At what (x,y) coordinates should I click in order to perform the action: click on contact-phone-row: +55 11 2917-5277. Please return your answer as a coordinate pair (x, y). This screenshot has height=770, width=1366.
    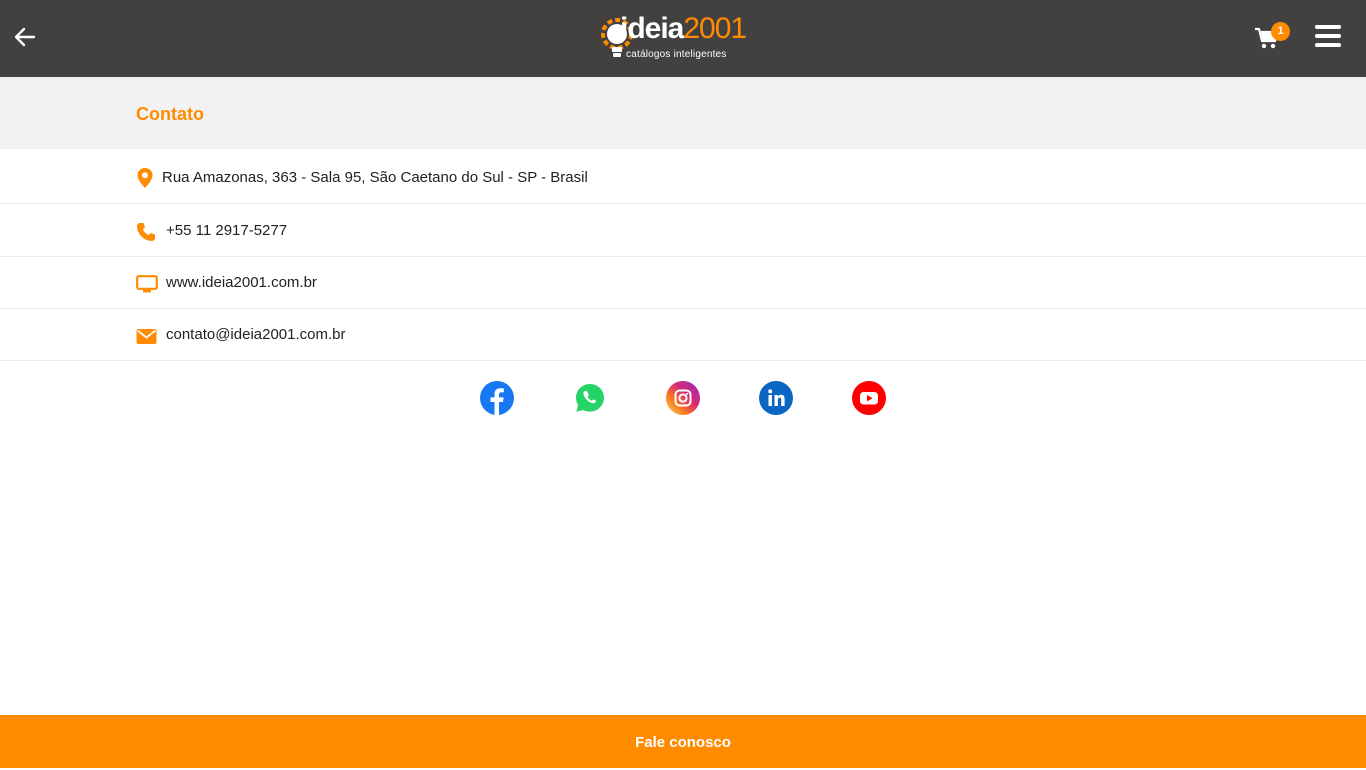
    Looking at the image, I should click on (683, 230).